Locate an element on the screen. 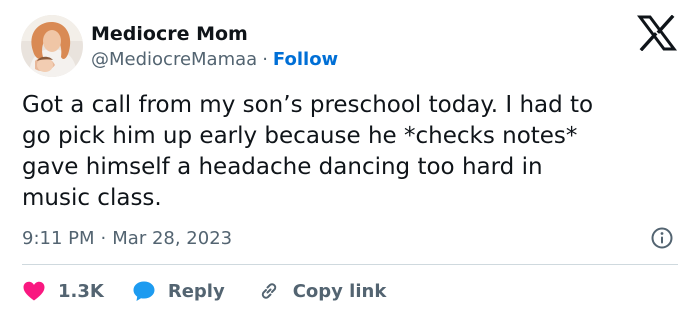 This screenshot has height=318, width=700. avatar-photo-icon is located at coordinates (52, 46).